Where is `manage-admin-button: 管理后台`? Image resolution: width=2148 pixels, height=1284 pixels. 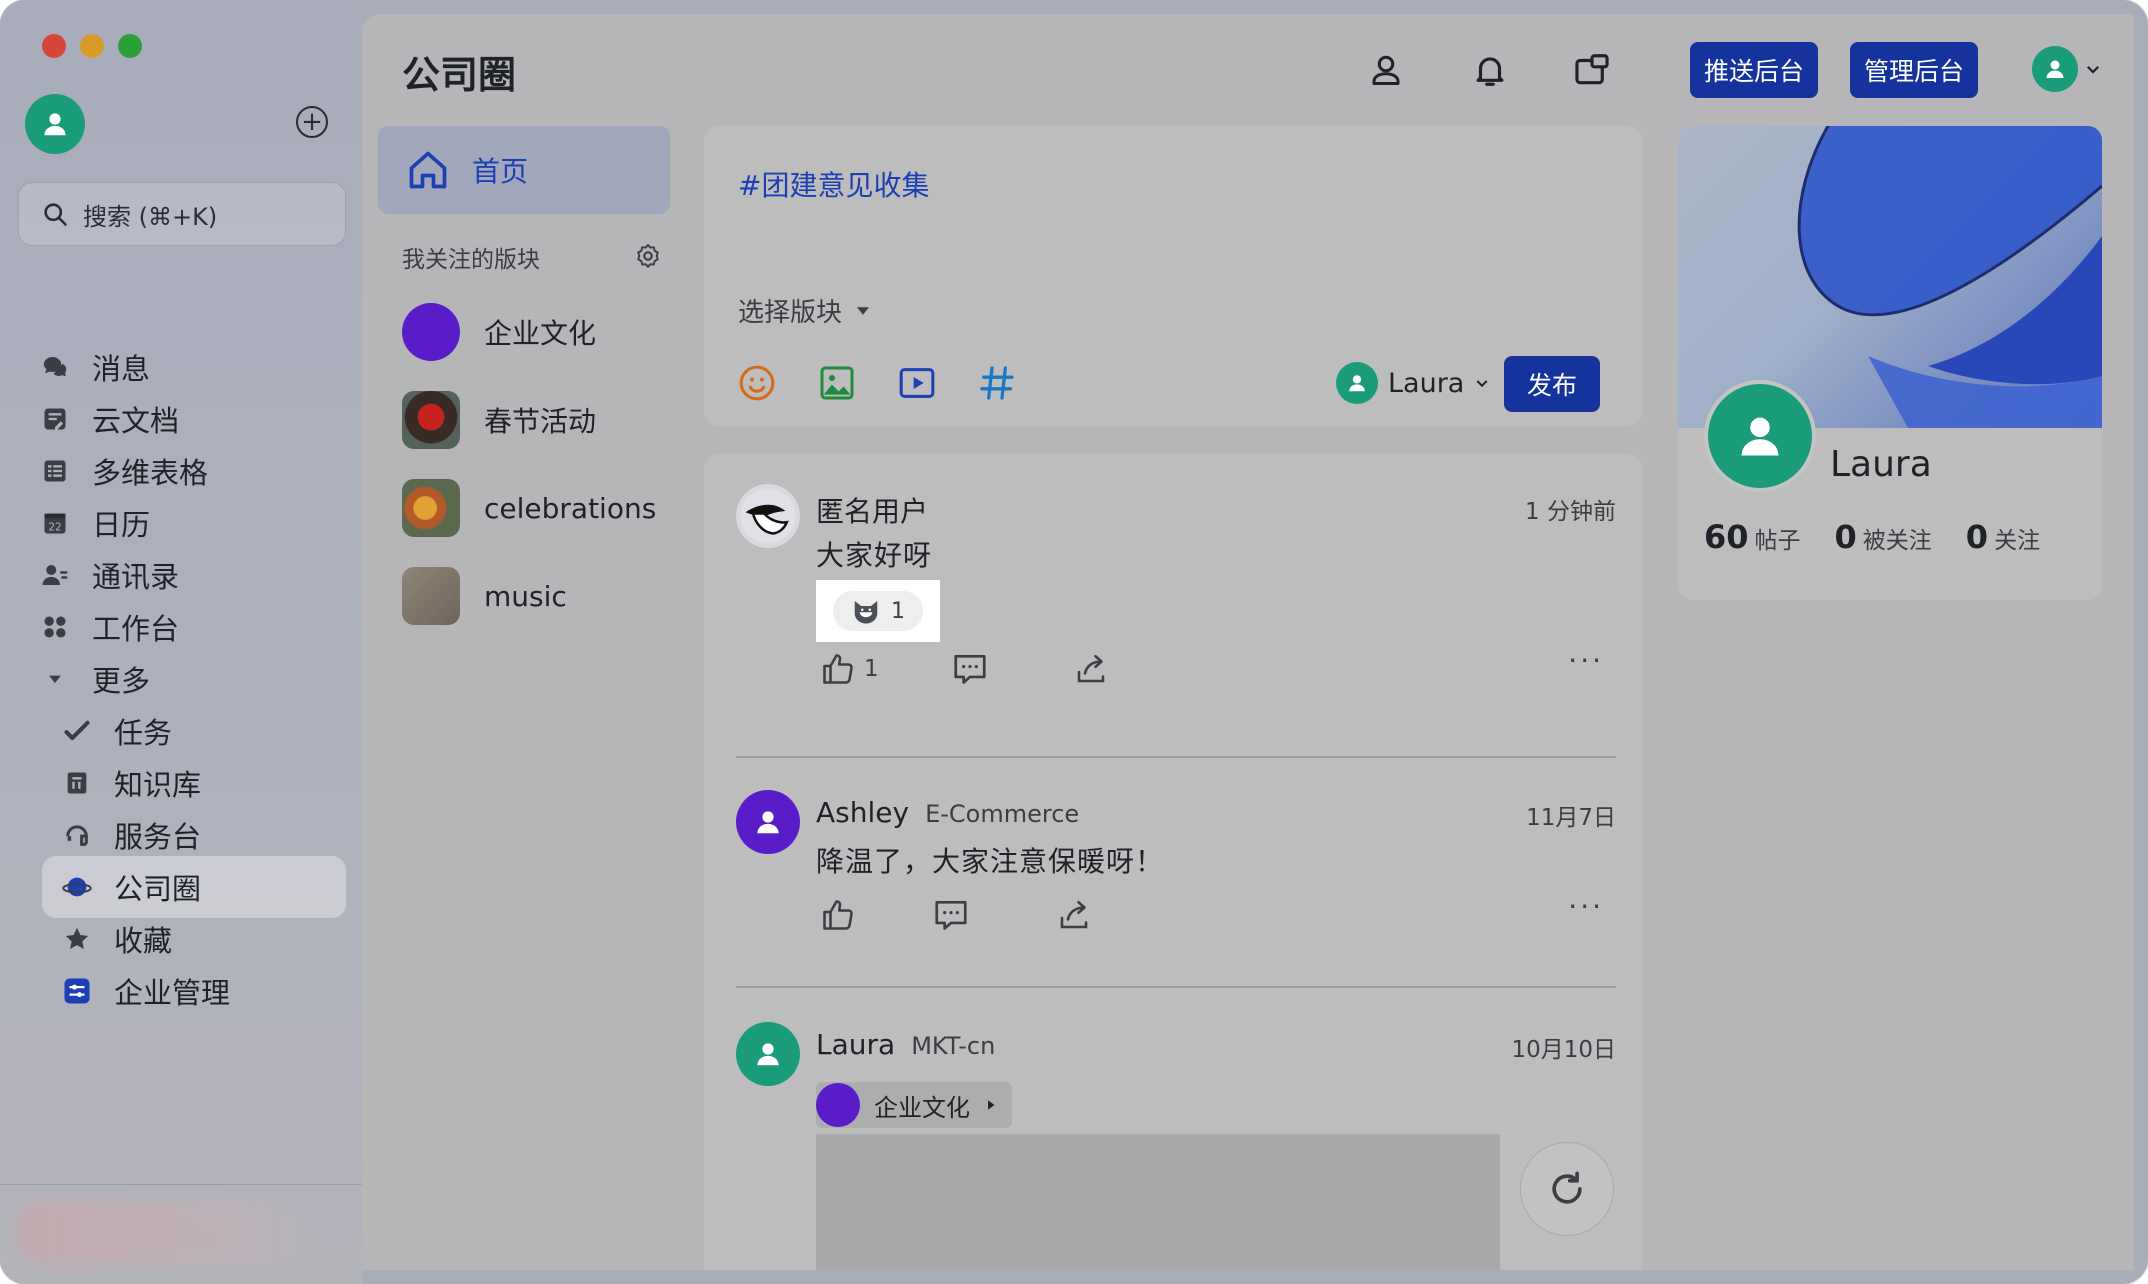
manage-admin-button: 管理后台 is located at coordinates (1914, 70).